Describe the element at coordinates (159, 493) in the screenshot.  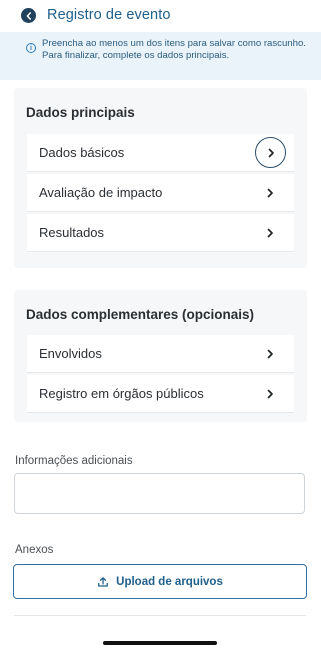
I see `additional-info-field` at that location.